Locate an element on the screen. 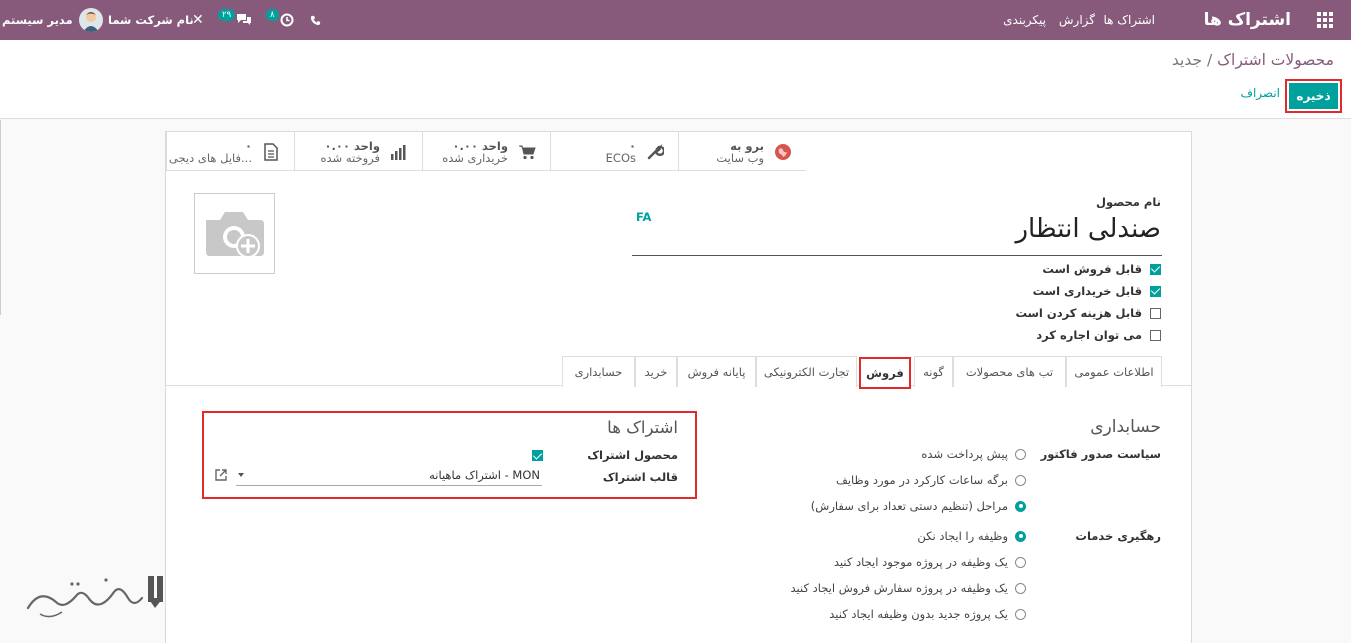 The image size is (1351, 643). menu-subscriptions: اشتراک ها is located at coordinates (1129, 20).